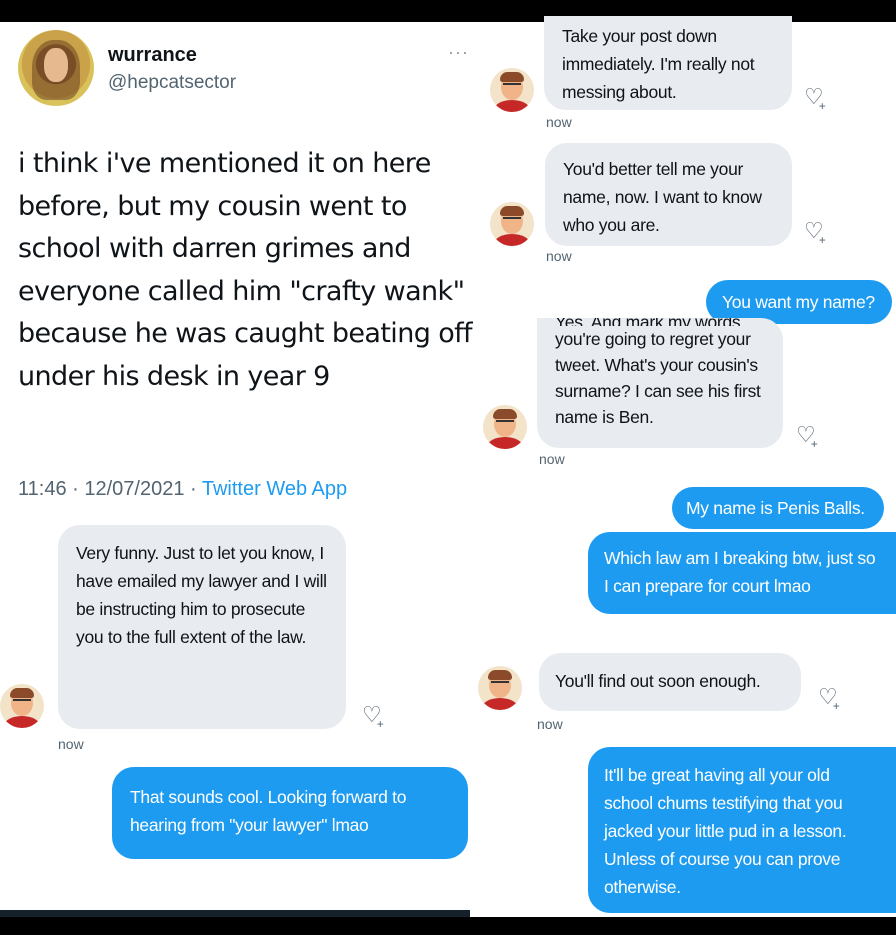 Image resolution: width=896 pixels, height=935 pixels. I want to click on incoming-message: You'll find out soon enough., so click(670, 682).